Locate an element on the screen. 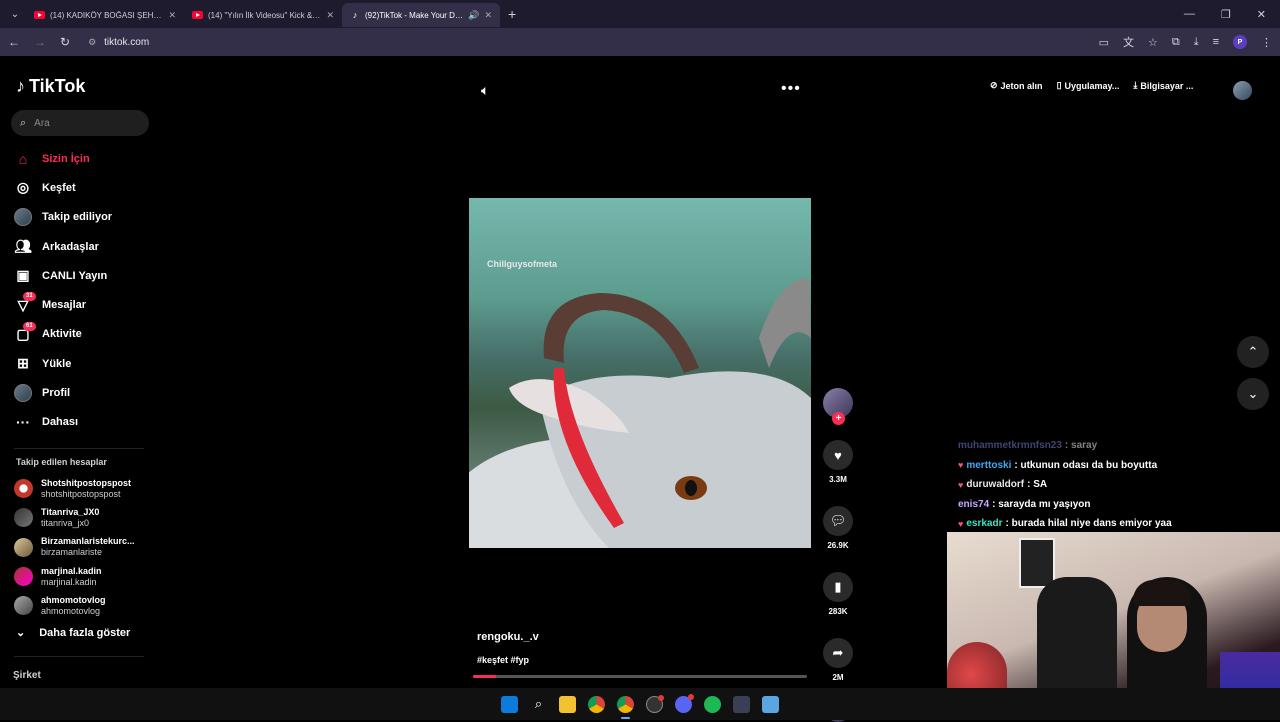  obs-icon is located at coordinates (655, 703).